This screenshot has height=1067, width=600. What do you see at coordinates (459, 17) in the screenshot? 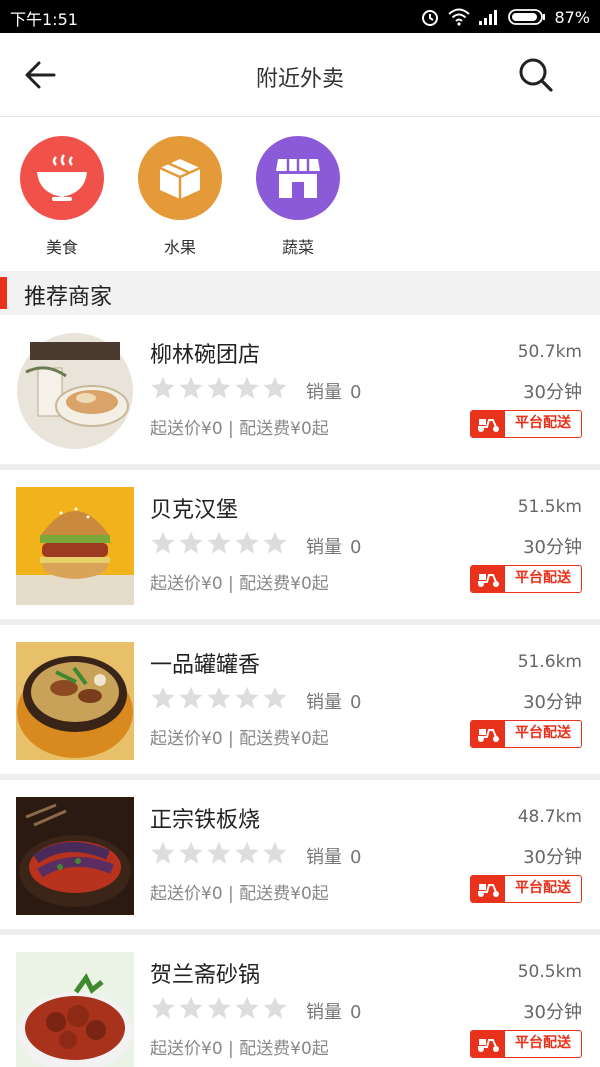
I see `wifi-icon` at bounding box center [459, 17].